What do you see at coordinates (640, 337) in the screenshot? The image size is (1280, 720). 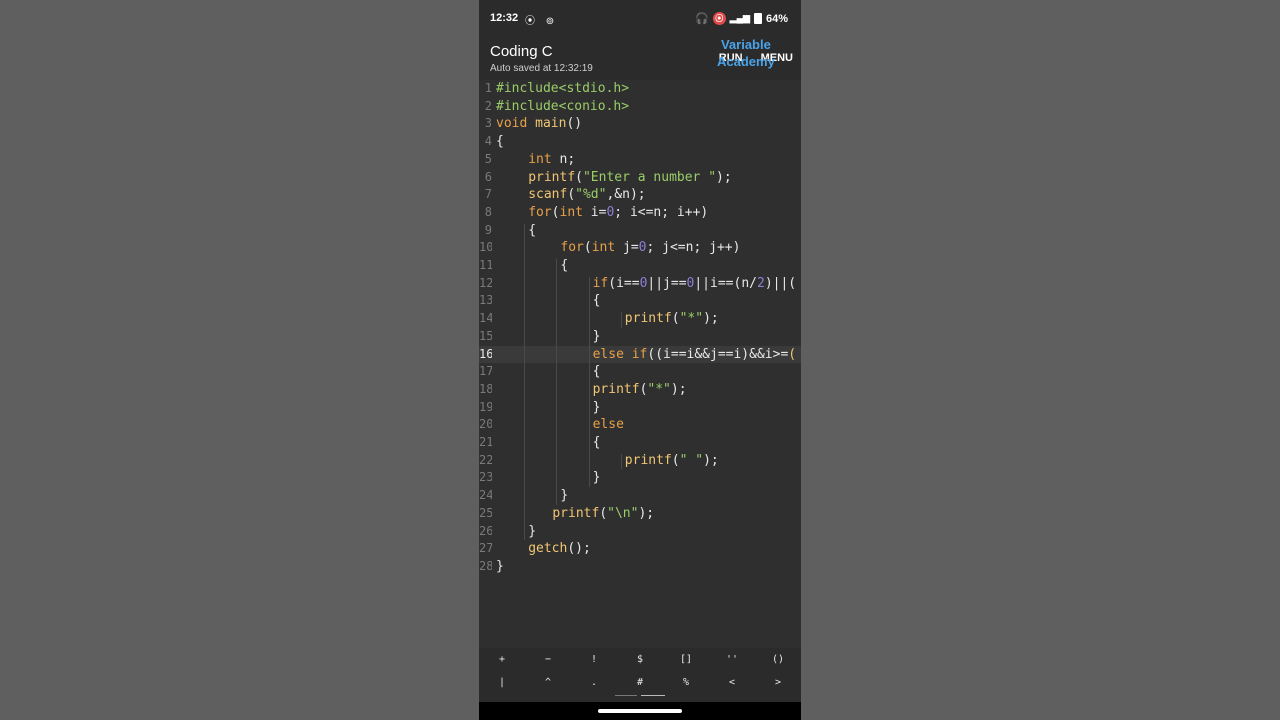 I see `code-line: 15}` at bounding box center [640, 337].